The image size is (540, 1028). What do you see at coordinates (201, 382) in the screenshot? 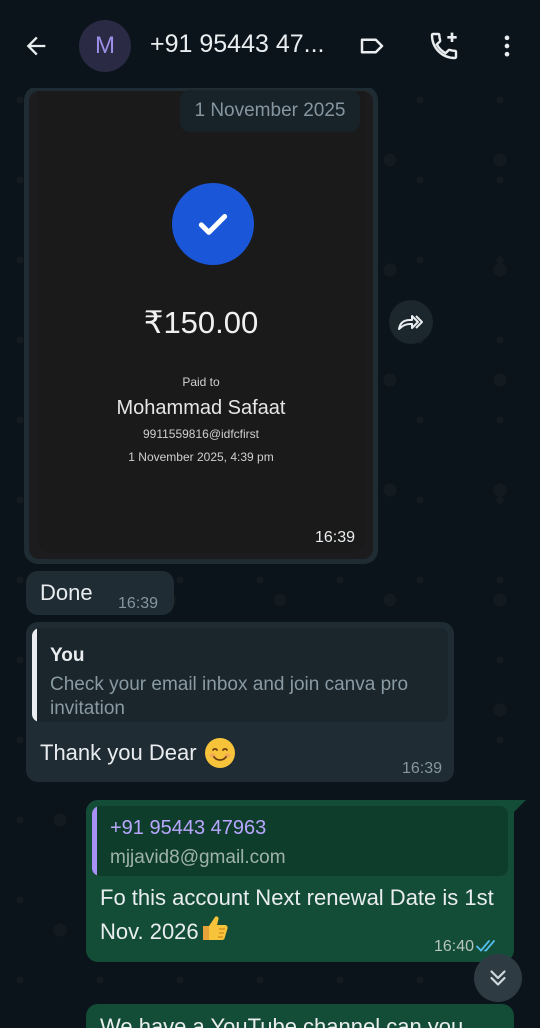
I see `paid-to-label: Paid to` at bounding box center [201, 382].